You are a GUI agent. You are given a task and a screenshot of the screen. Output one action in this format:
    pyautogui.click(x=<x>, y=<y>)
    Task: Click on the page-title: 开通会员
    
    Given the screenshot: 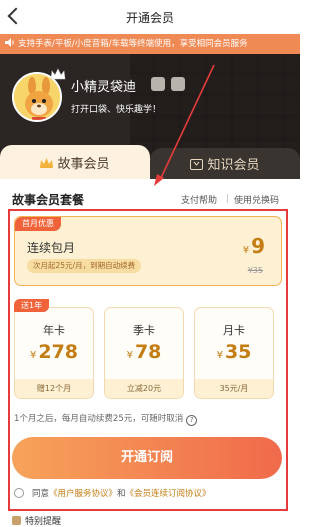 What is the action you would take?
    pyautogui.click(x=149, y=18)
    